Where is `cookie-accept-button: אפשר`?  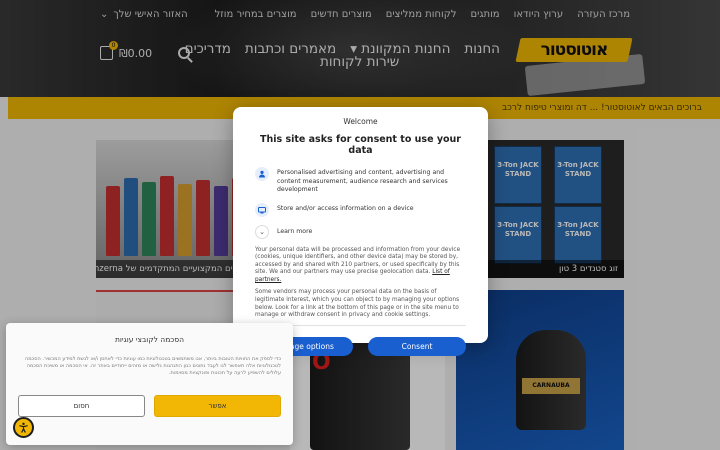
cookie-accept-button: אפשר is located at coordinates (217, 406).